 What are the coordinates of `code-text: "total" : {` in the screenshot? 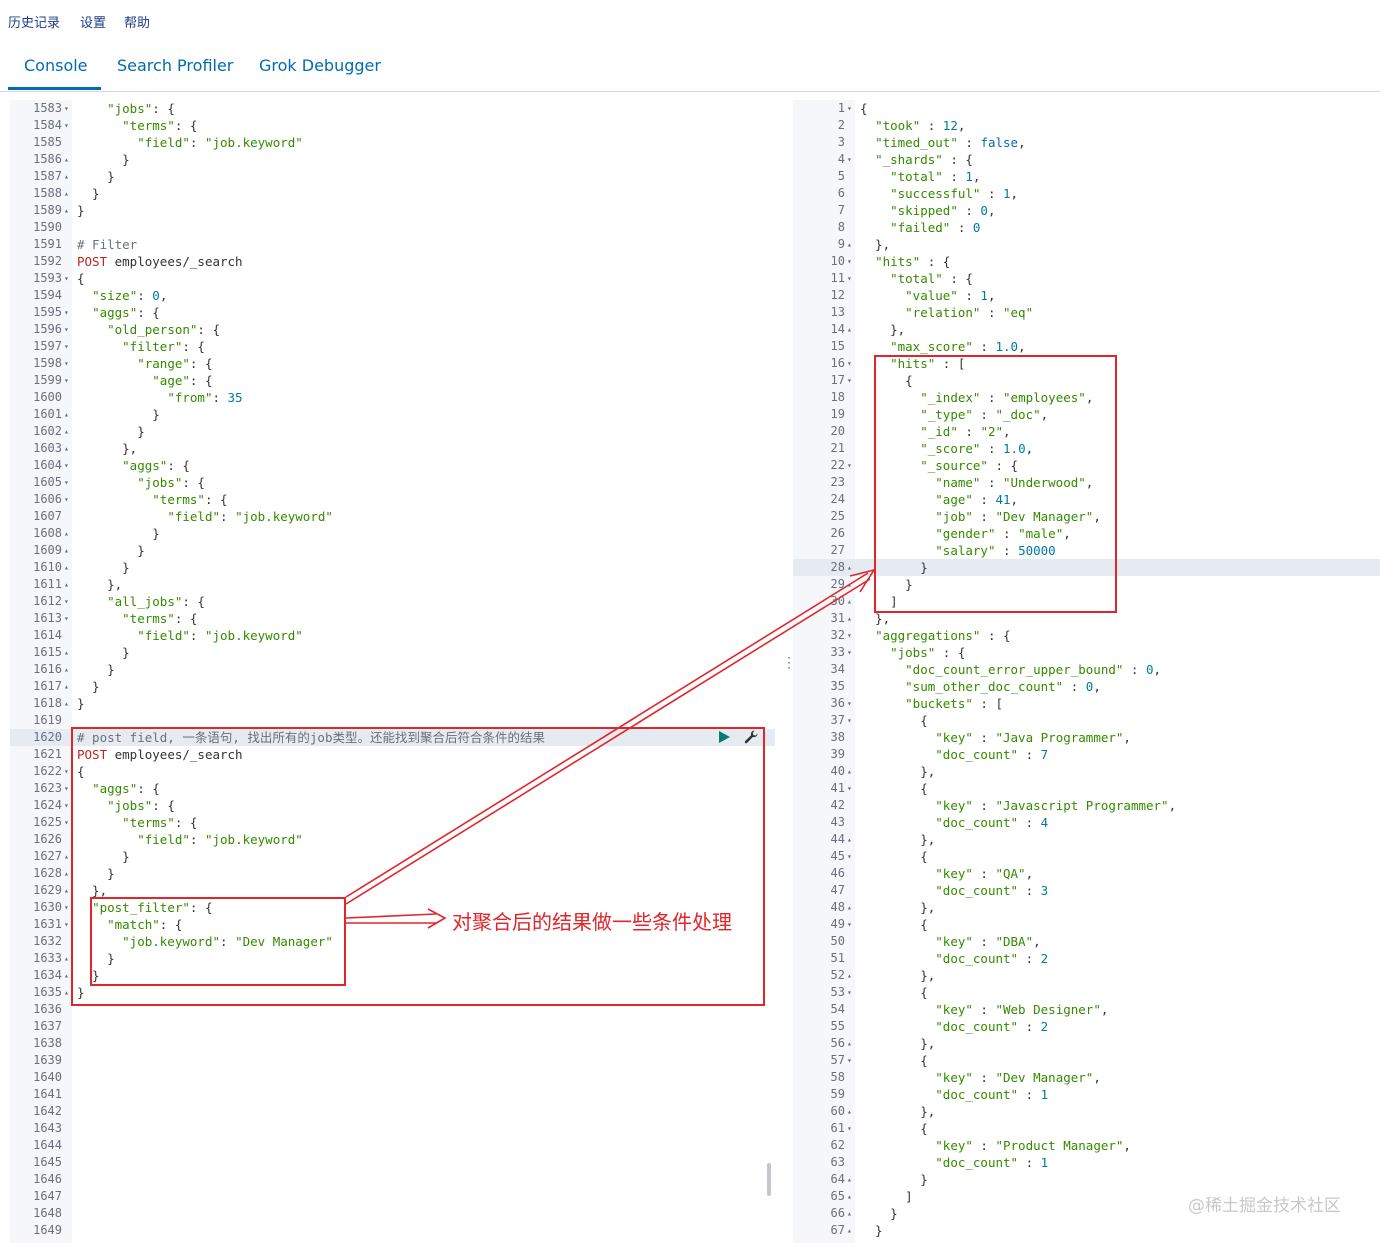 It's located at (1120, 278).